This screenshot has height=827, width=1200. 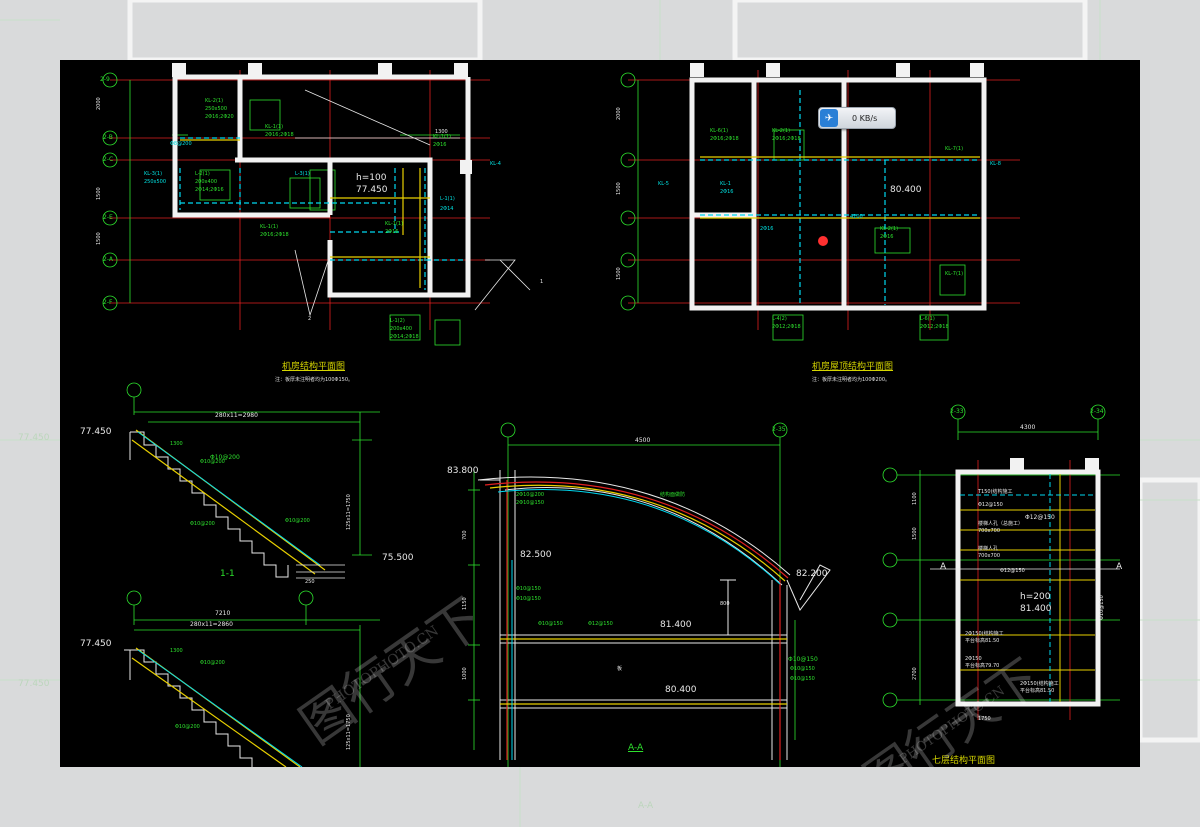 What do you see at coordinates (302, 174) in the screenshot?
I see `svg-text: L-3(1)` at bounding box center [302, 174].